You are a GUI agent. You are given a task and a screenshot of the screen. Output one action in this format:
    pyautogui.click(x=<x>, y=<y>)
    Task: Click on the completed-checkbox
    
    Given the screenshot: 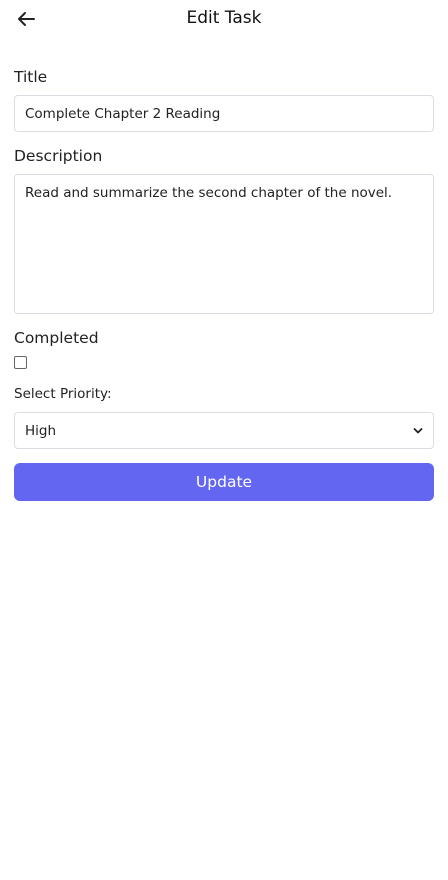 What is the action you would take?
    pyautogui.click(x=20, y=362)
    